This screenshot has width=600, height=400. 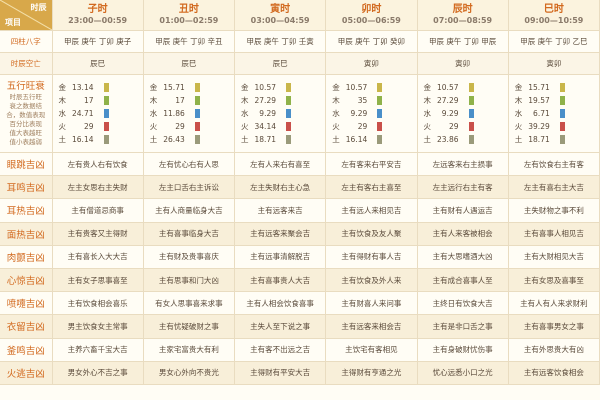 I want to click on fortune-cell: 主有饮食相会喜乐, so click(x=98, y=303).